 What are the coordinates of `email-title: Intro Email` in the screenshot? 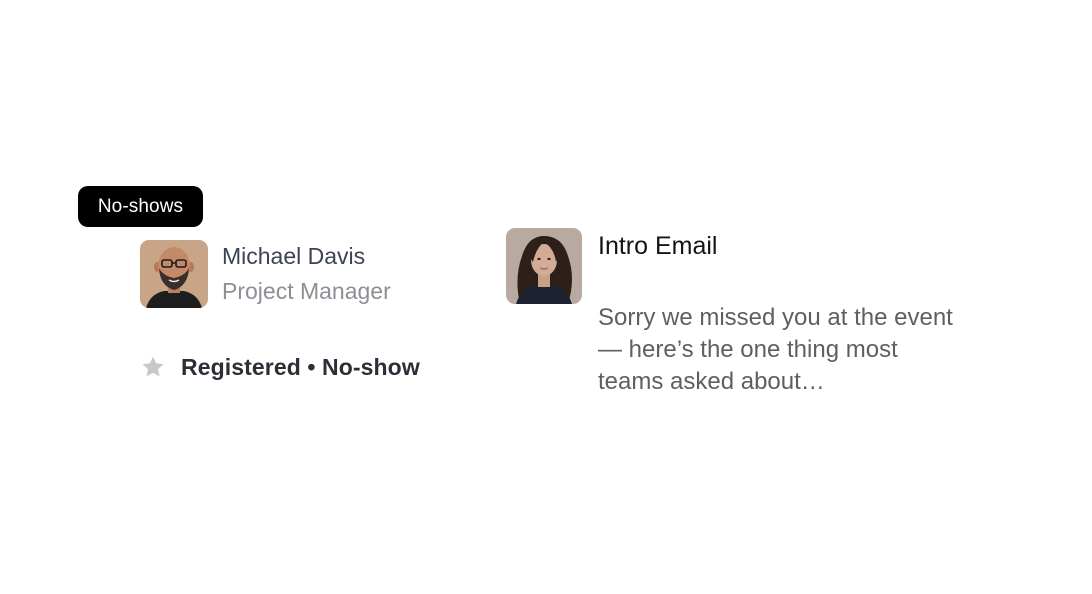 It's located at (658, 246).